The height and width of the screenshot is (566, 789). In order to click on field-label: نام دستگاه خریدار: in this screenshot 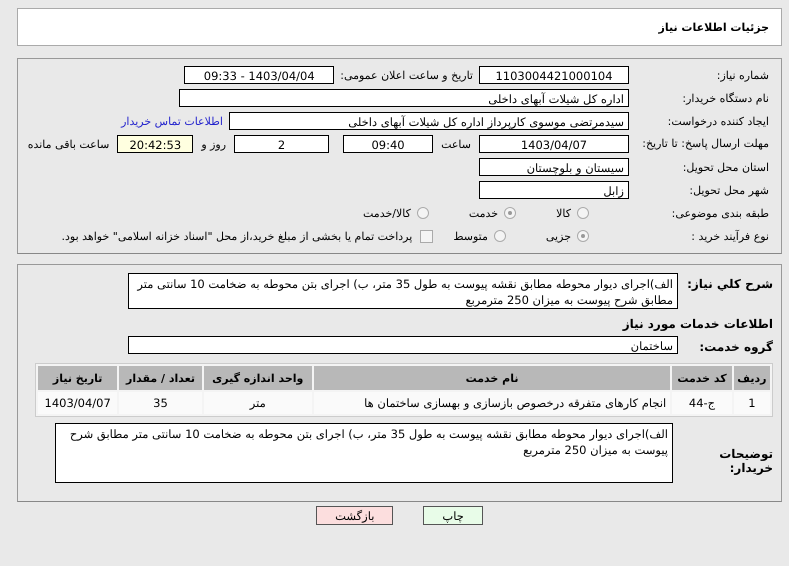, I will do `click(725, 98)`.